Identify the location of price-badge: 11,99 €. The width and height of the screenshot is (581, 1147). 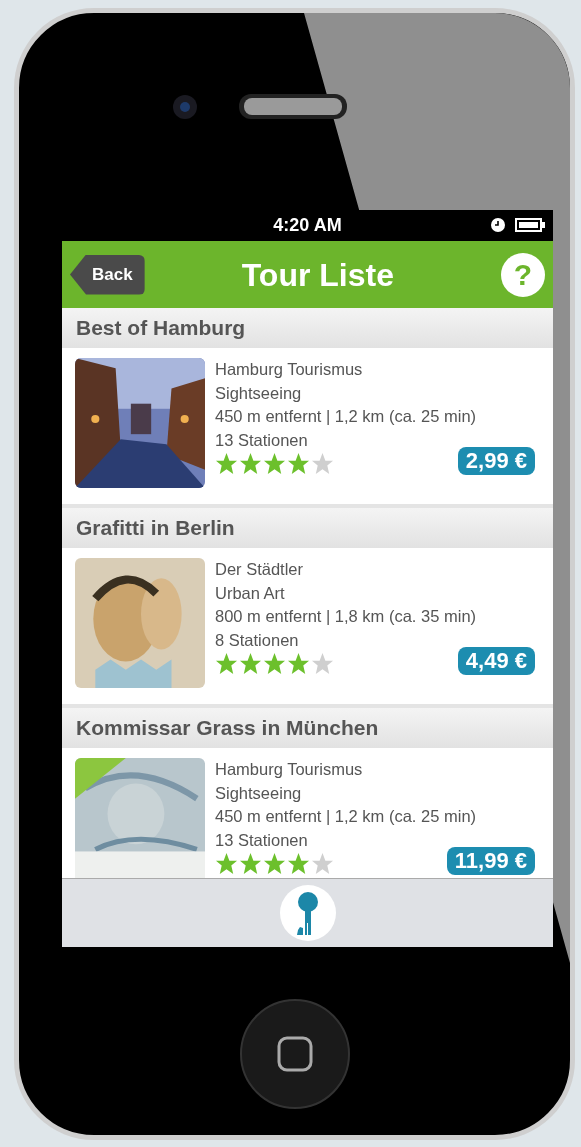
(490, 860).